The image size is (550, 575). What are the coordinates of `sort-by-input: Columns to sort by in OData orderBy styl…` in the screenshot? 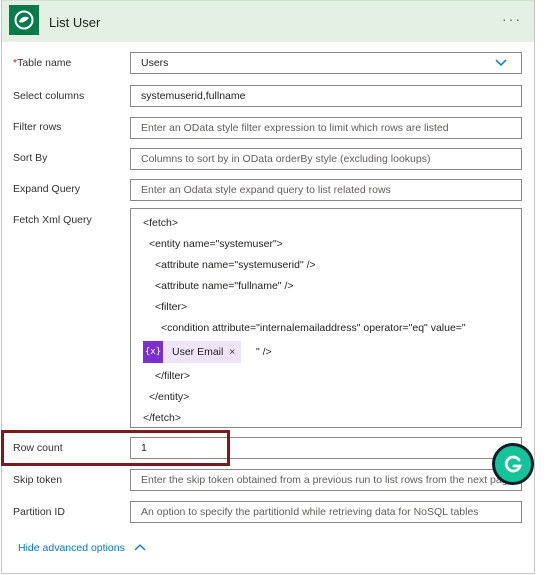 It's located at (326, 159).